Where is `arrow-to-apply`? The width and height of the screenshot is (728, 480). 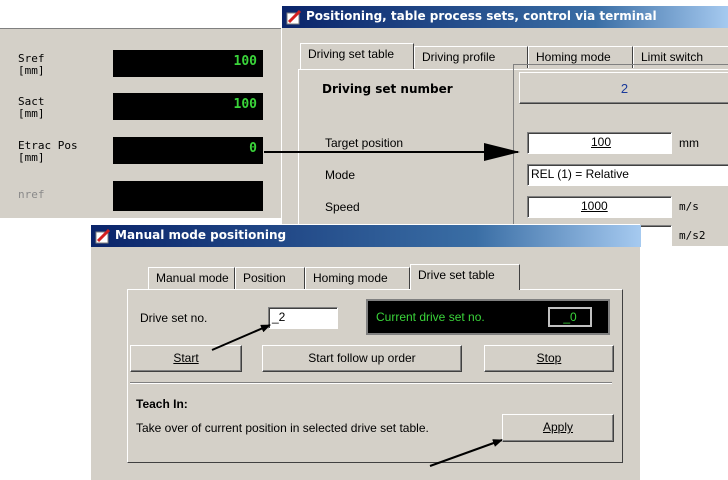
arrow-to-apply is located at coordinates (466, 453).